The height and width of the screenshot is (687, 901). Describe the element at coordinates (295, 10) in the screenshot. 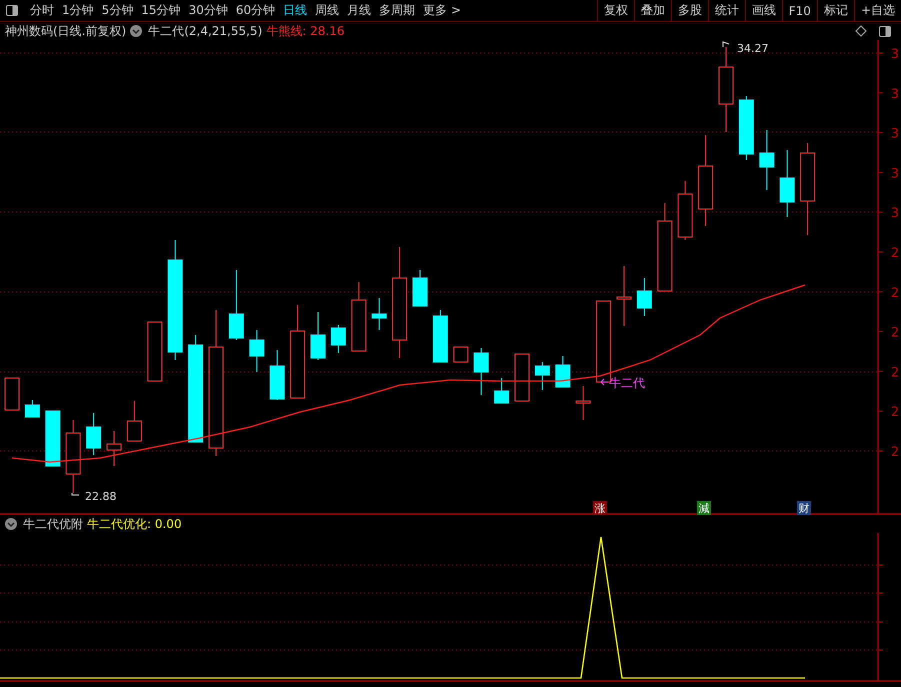

I see `period-tab: 日线` at that location.